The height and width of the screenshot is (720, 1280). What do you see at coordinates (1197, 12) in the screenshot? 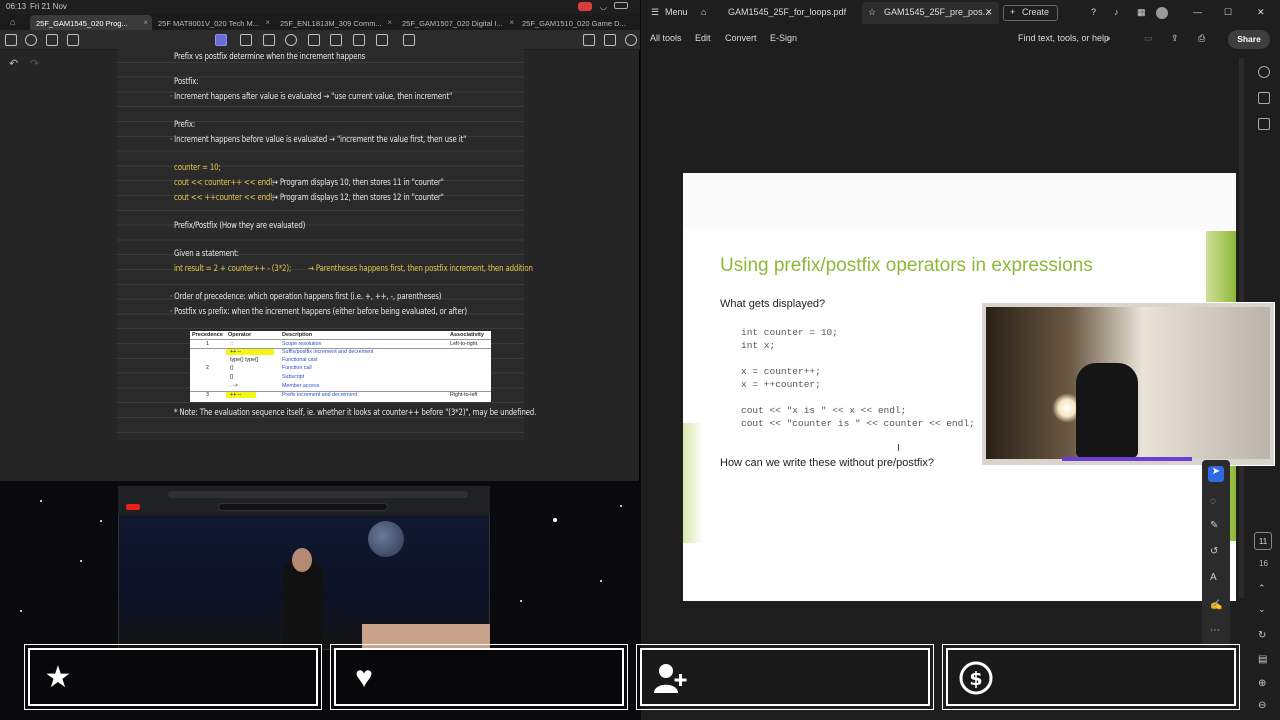
I see `minimize-icon: —` at bounding box center [1197, 12].